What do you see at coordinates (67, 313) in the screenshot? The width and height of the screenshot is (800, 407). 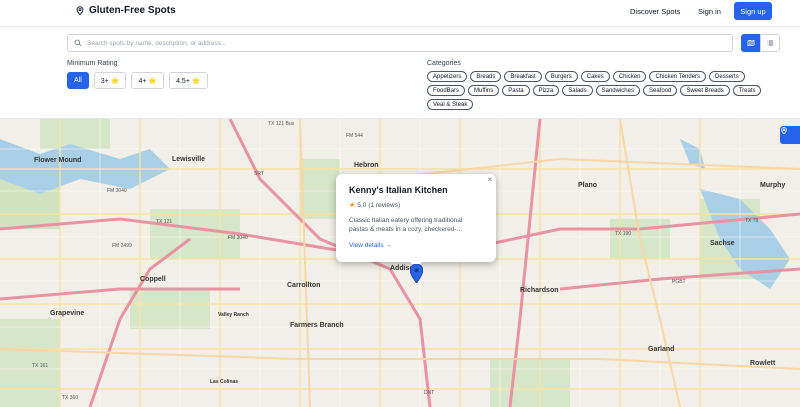 I see `place-label: Grapevine` at bounding box center [67, 313].